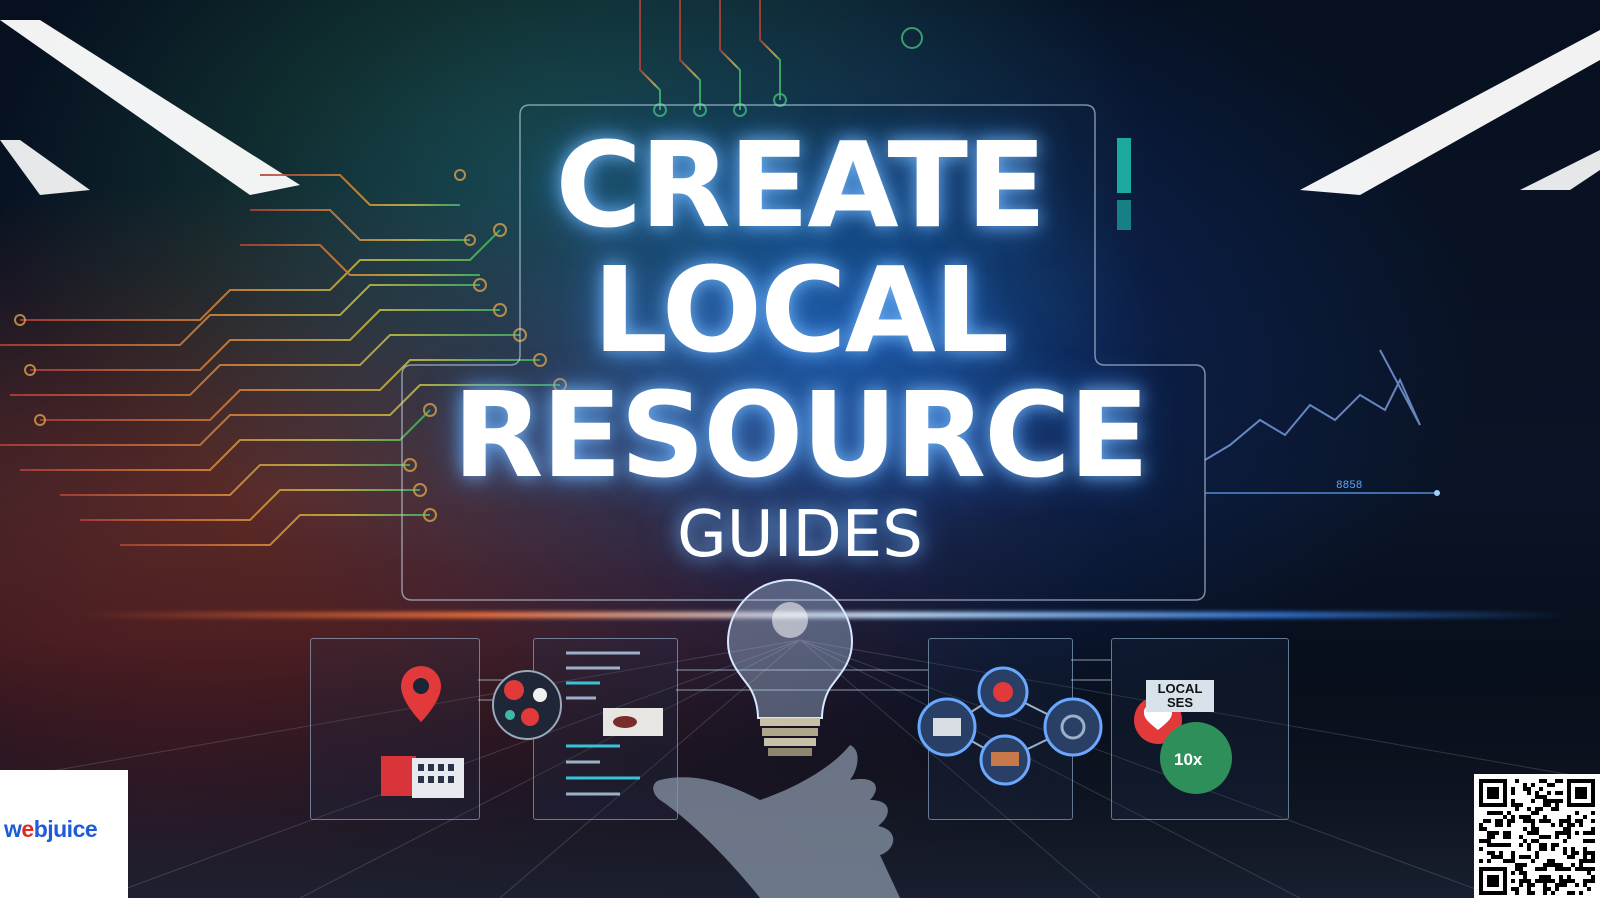 This screenshot has width=1600, height=898. I want to click on hand-icon, so click(776, 821).